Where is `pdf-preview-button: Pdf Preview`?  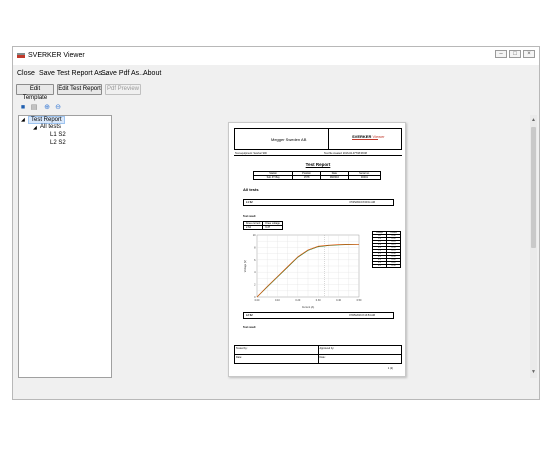 pdf-preview-button: Pdf Preview is located at coordinates (123, 89).